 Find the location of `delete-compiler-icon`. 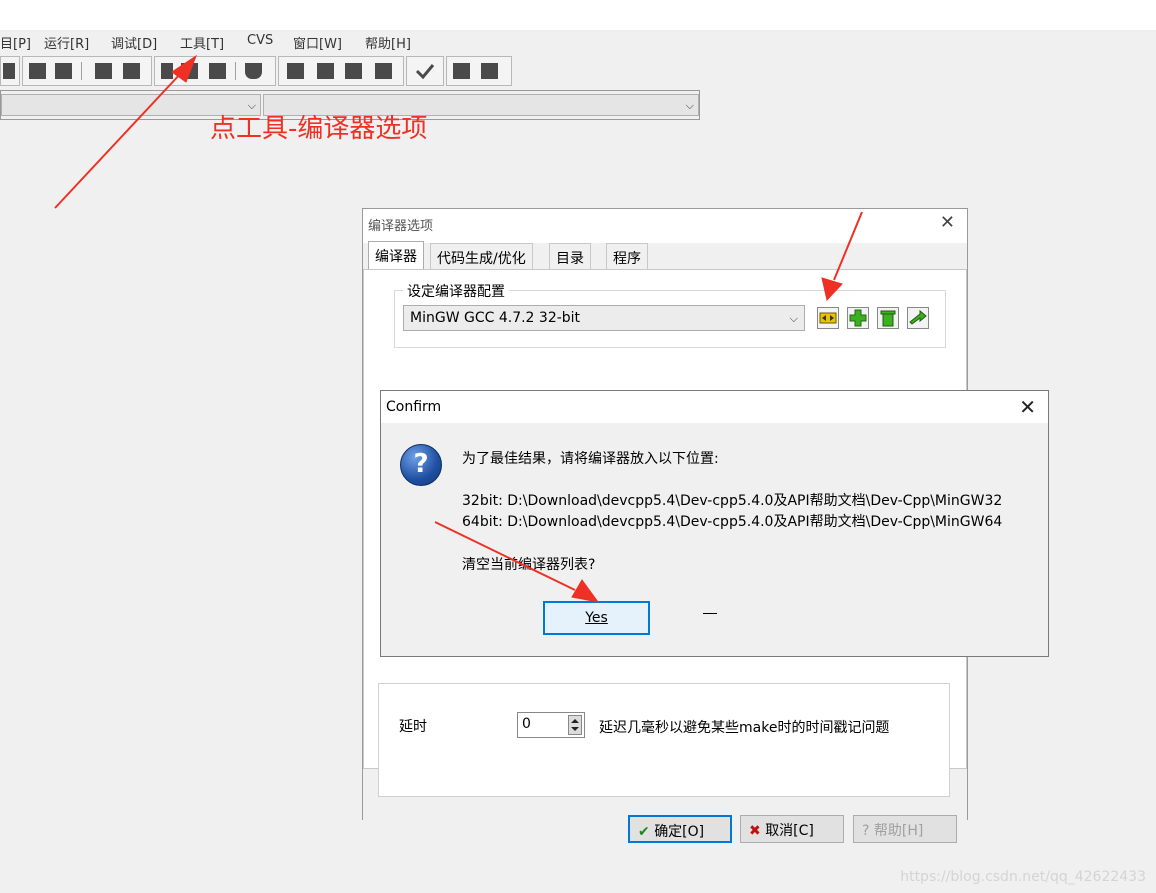

delete-compiler-icon is located at coordinates (888, 318).